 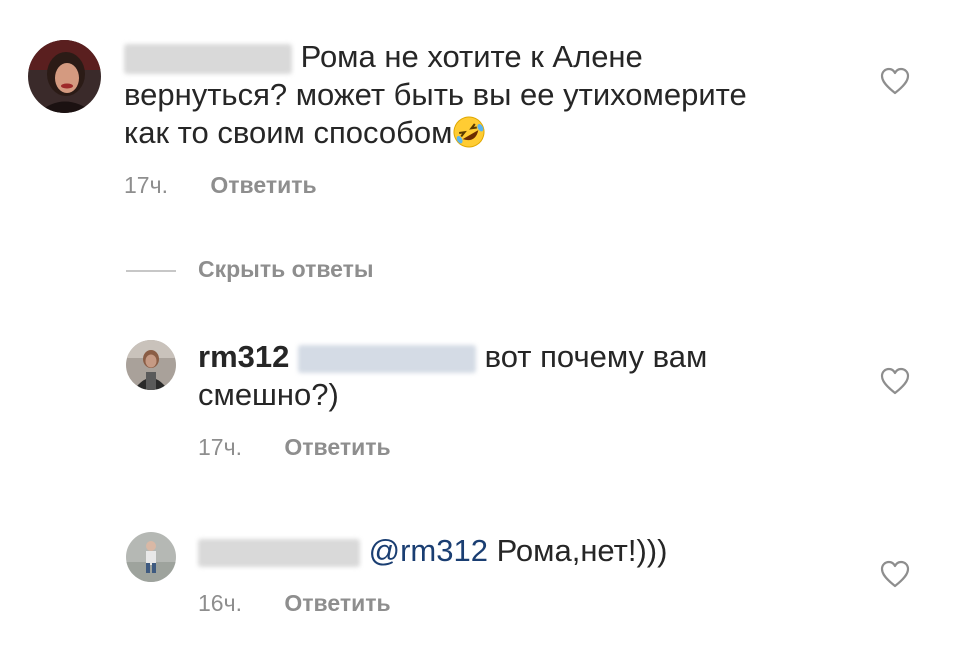 I want to click on reply-body: Рома,нет!))), so click(x=582, y=550).